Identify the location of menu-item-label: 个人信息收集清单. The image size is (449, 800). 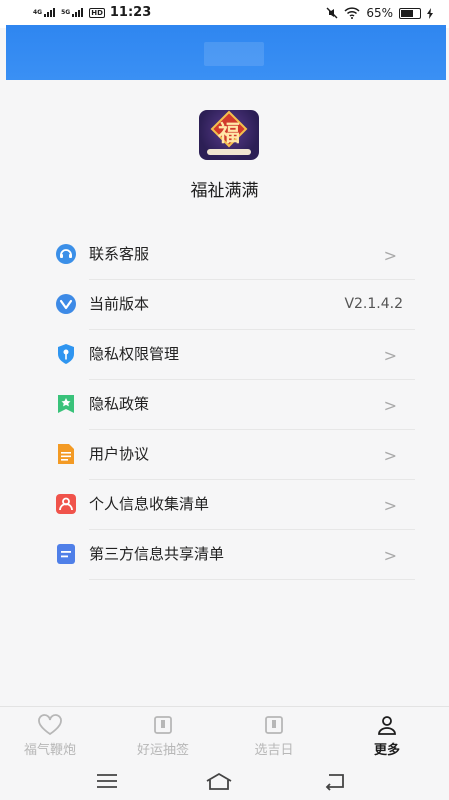
(149, 504).